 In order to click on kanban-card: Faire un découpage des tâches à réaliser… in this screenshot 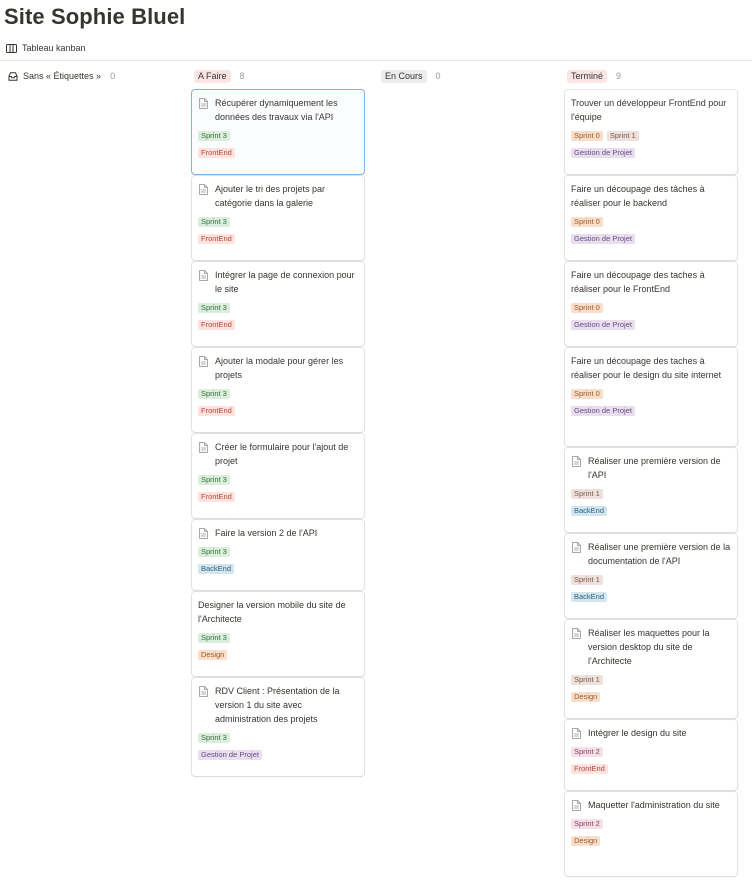, I will do `click(651, 218)`.